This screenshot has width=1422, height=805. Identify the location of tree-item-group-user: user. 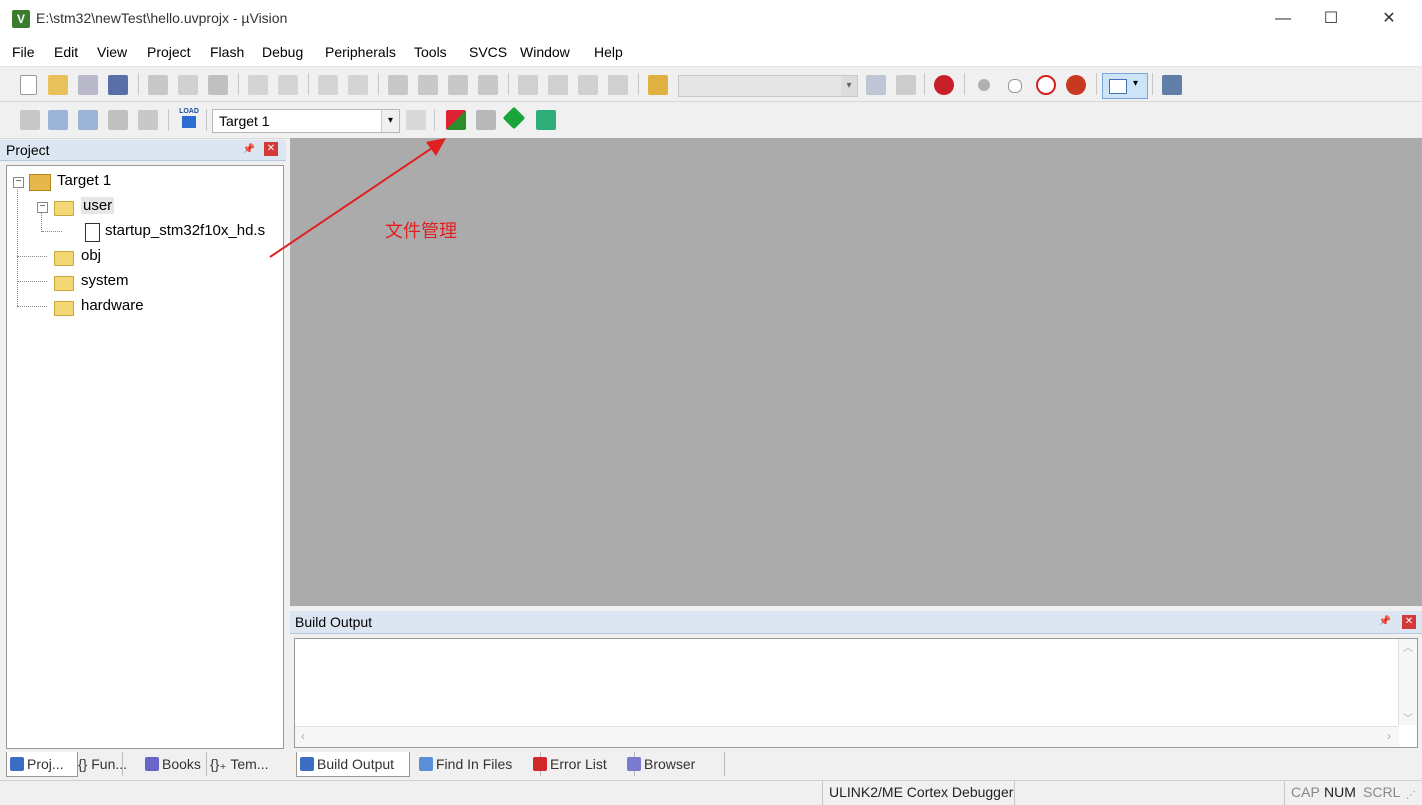
(98, 205).